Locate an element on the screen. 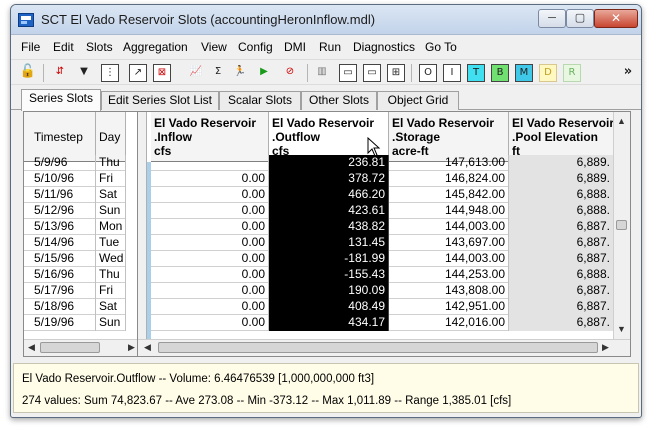 This screenshot has width=656, height=431. lock-icon: 🔓 is located at coordinates (28, 73).